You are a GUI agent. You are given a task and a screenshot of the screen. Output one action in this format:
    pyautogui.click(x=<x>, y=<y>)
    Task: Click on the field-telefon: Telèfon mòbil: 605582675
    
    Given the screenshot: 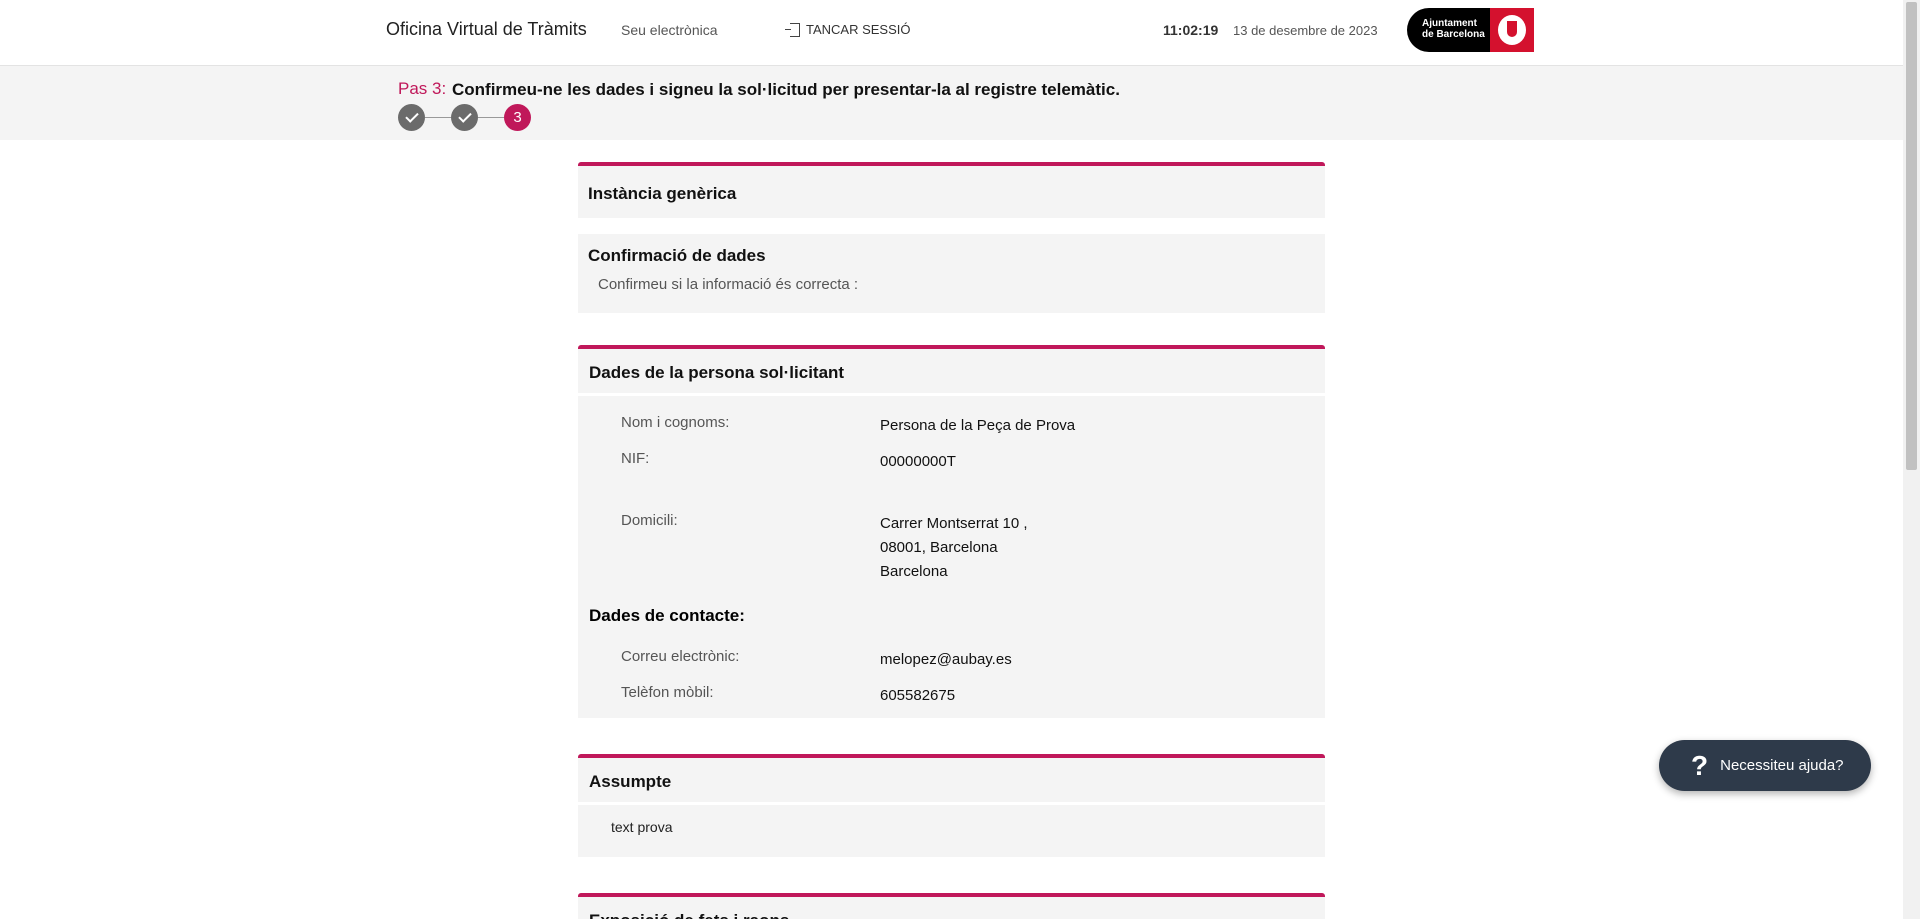 What is the action you would take?
    pyautogui.click(x=951, y=698)
    